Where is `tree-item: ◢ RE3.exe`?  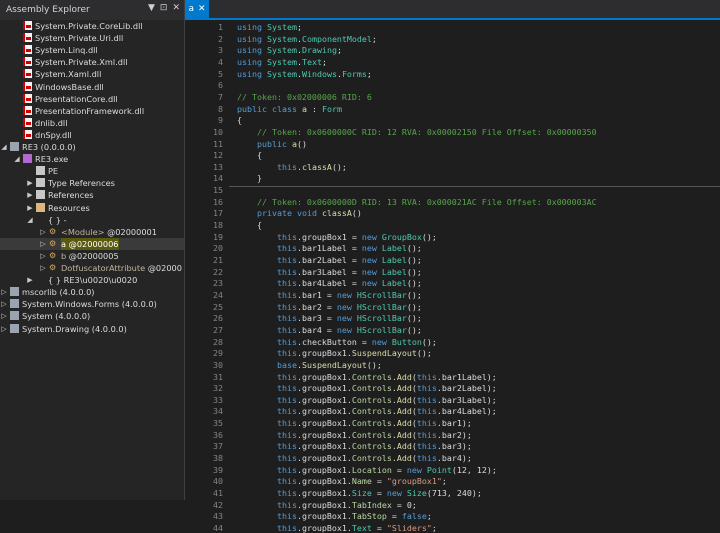 tree-item: ◢ RE3.exe is located at coordinates (92, 159).